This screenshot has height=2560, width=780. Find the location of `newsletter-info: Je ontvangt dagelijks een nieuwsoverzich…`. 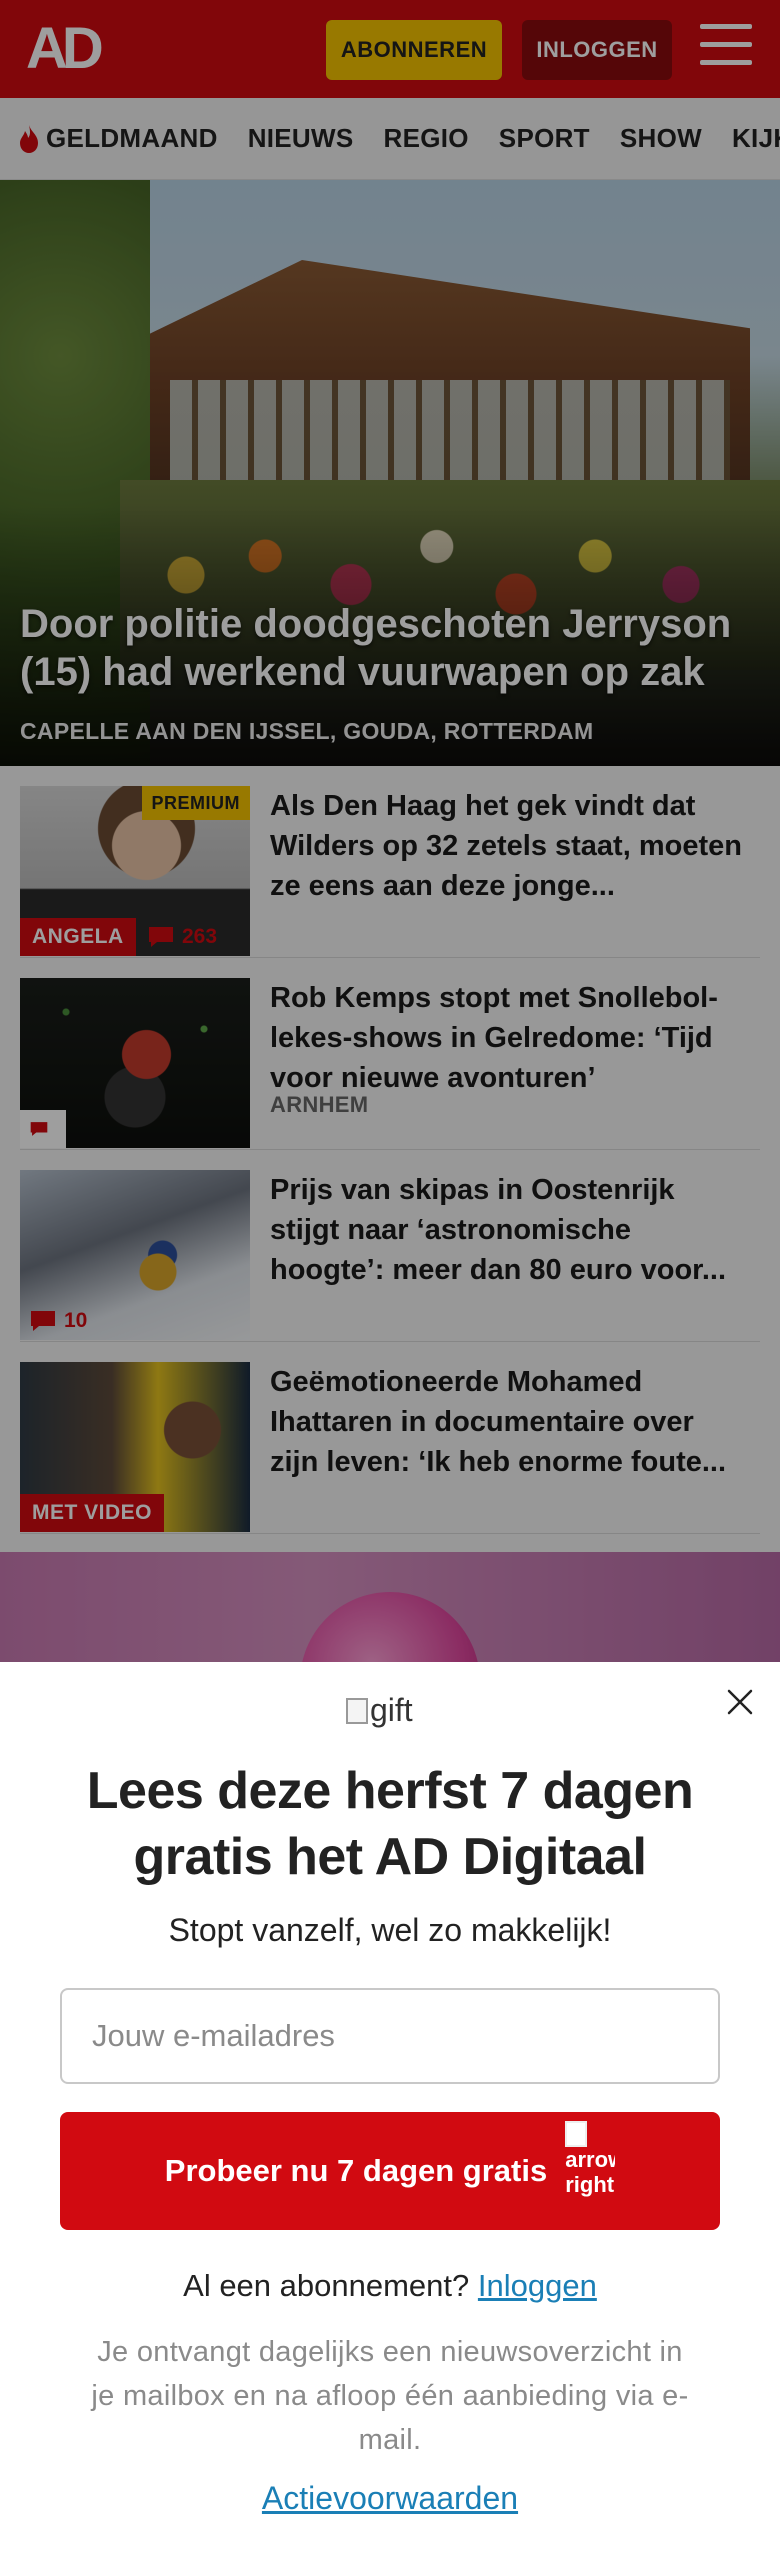

newsletter-info: Je ontvangt dagelijks een nieuwsoverzich… is located at coordinates (390, 2396).